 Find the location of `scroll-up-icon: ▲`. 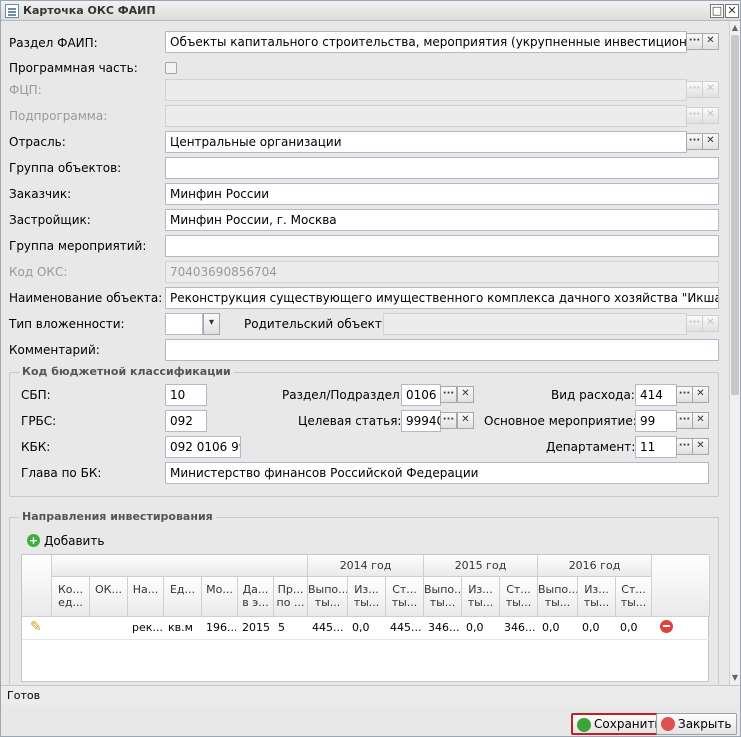

scroll-up-icon: ▲ is located at coordinates (735, 28).